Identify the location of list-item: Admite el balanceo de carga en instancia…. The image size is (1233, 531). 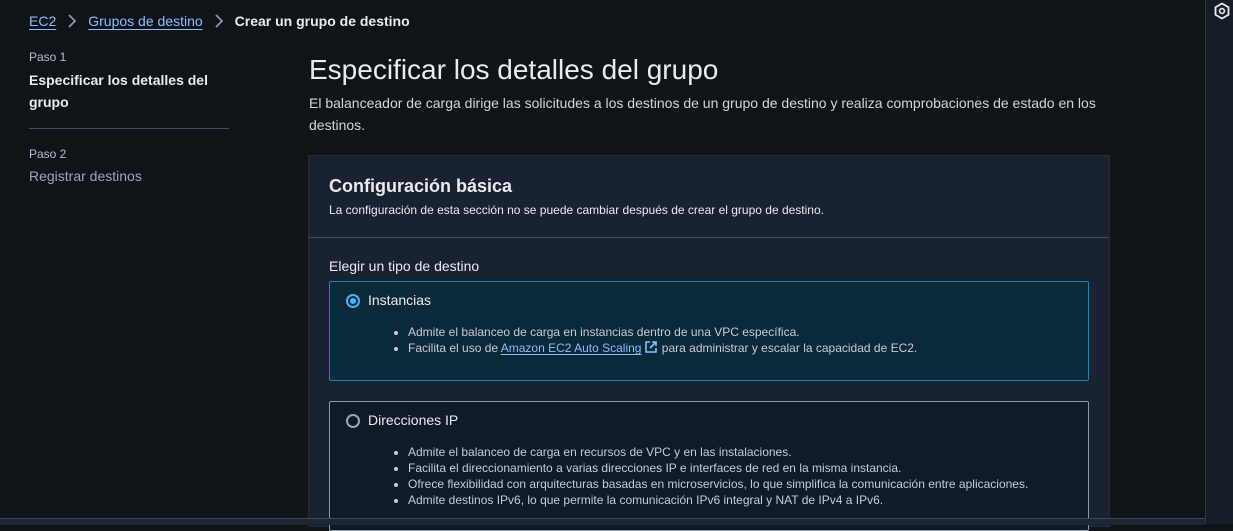
(662, 332).